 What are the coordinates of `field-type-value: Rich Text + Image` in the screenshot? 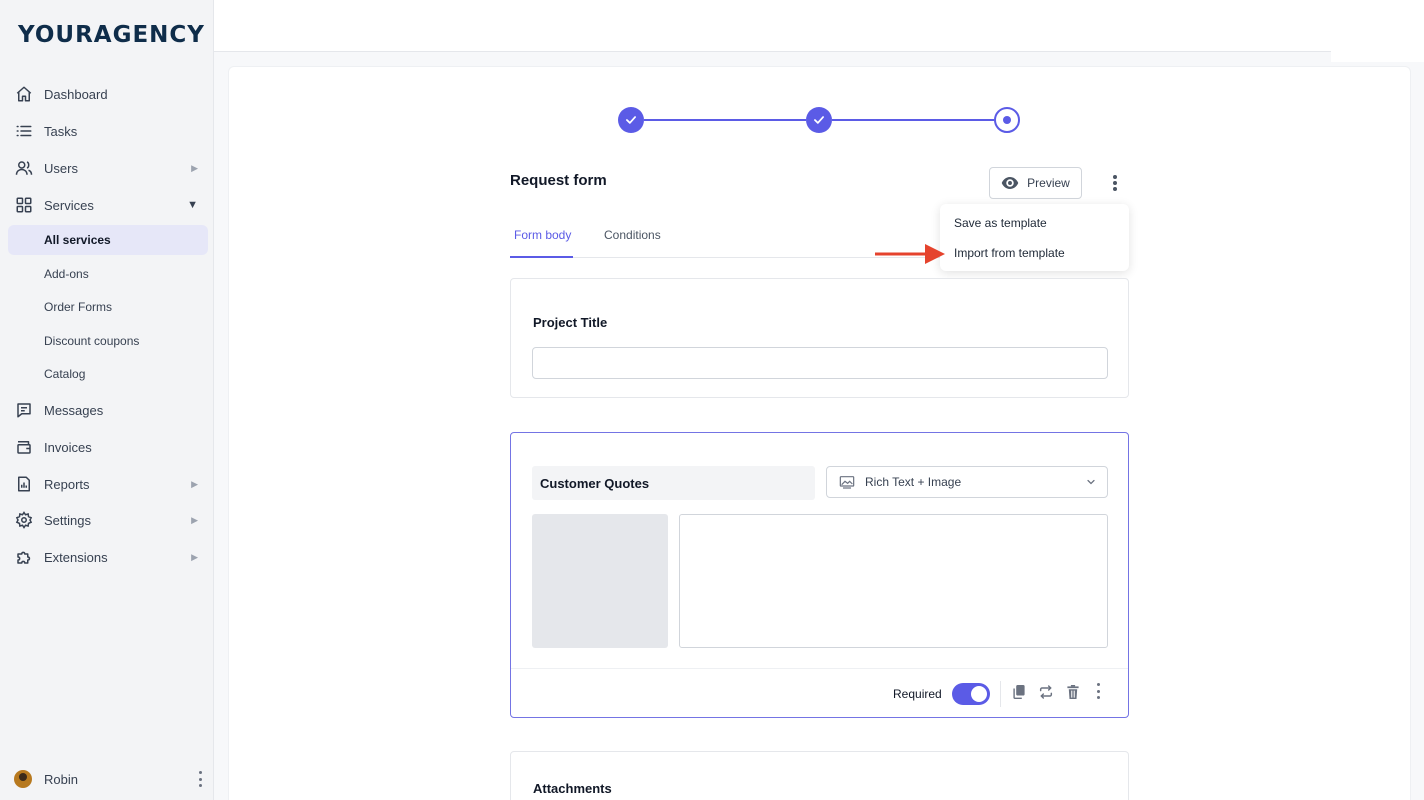 It's located at (913, 482).